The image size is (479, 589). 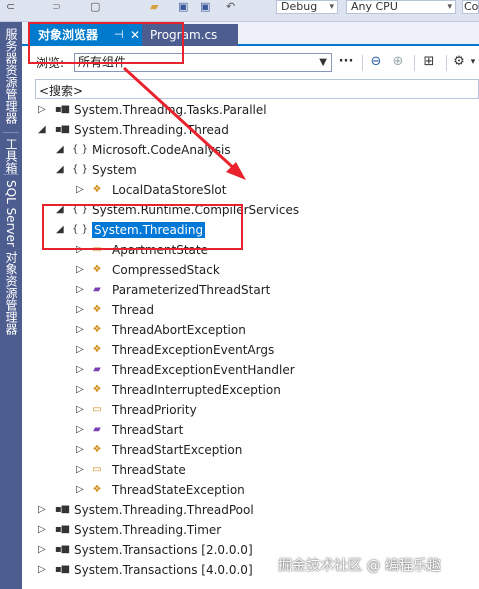 What do you see at coordinates (142, 227) in the screenshot?
I see `annotation-box-namespaces` at bounding box center [142, 227].